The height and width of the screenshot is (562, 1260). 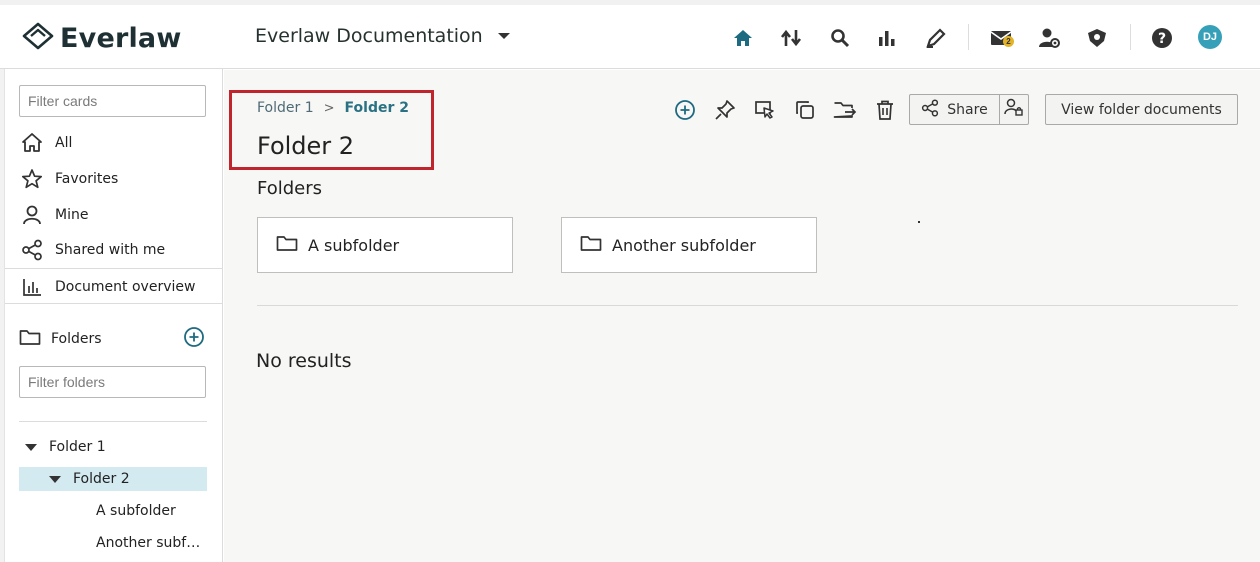 What do you see at coordinates (630, 2) in the screenshot?
I see `top-edge` at bounding box center [630, 2].